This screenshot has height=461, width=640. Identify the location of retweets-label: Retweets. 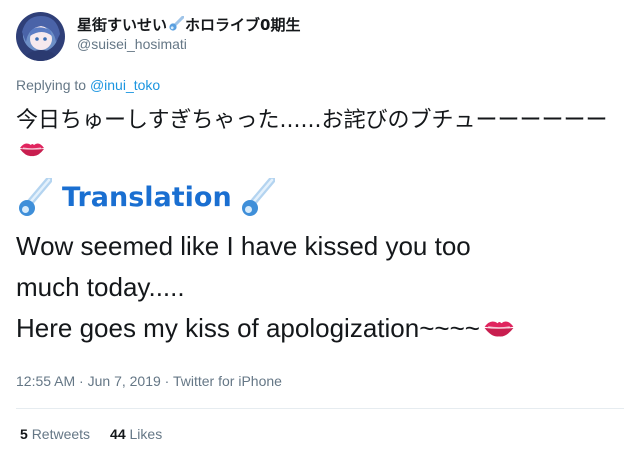
(61, 434).